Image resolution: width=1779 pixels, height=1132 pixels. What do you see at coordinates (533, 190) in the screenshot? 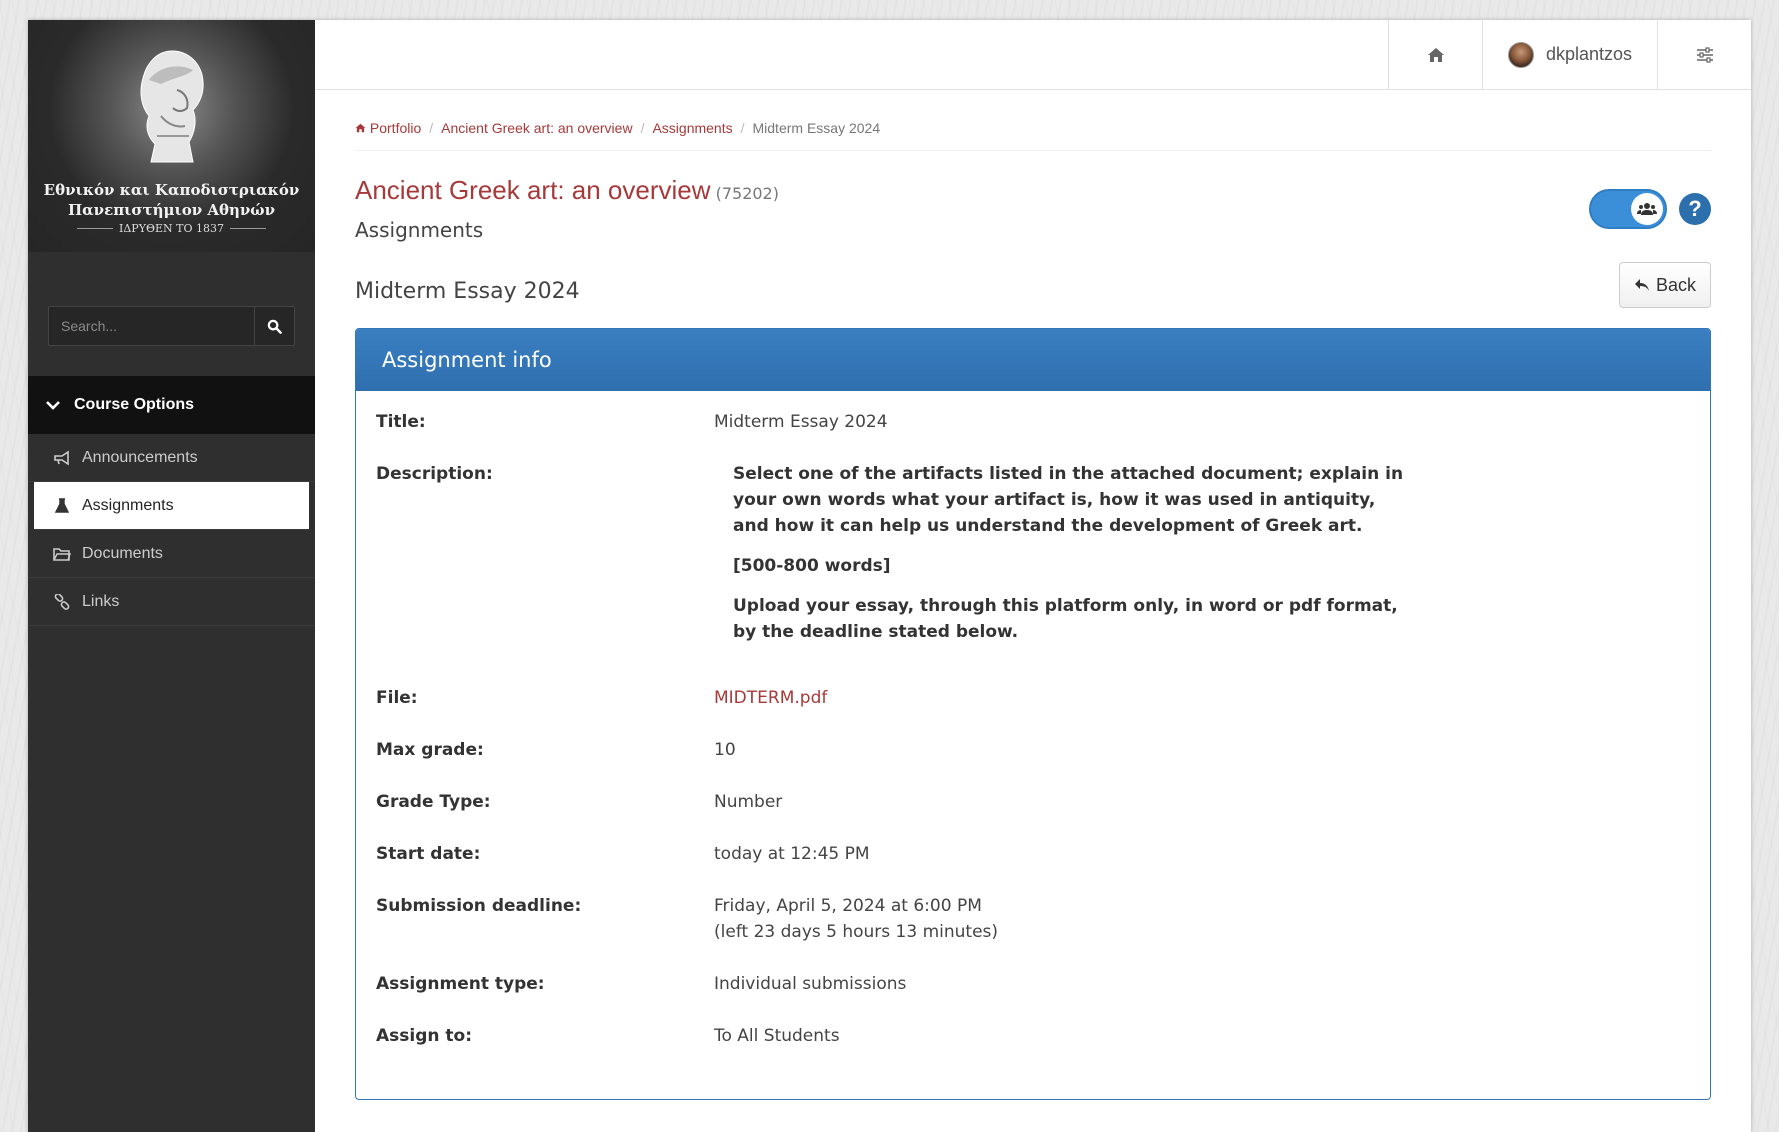
I see `course-title: Ancient Greek art: an overview` at bounding box center [533, 190].